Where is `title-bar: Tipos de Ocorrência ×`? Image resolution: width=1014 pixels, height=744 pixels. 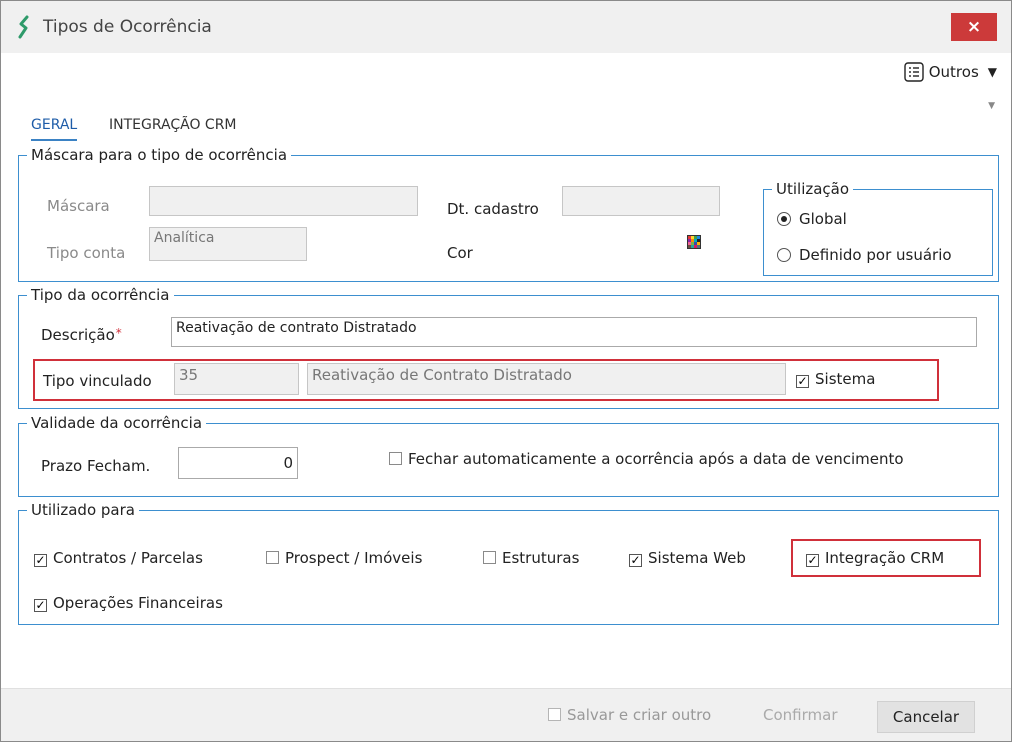
title-bar: Tipos de Ocorrência × is located at coordinates (506, 27).